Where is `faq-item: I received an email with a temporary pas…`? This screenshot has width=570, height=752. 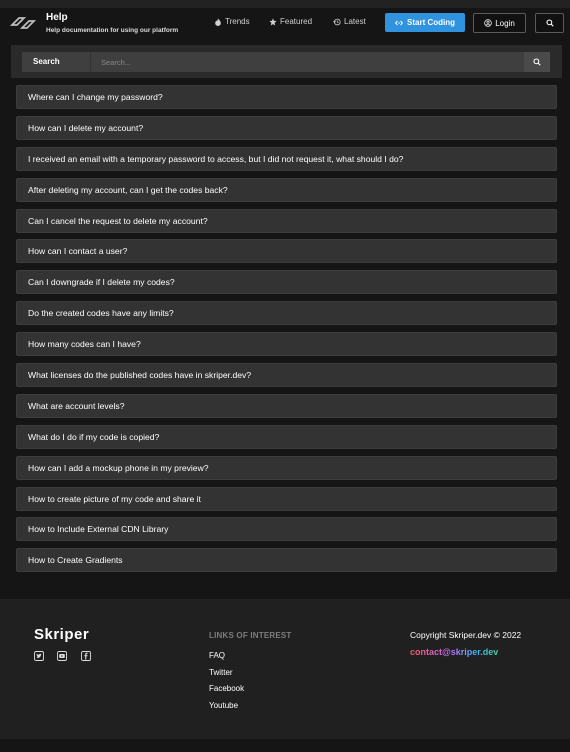
faq-item: I received an email with a temporary pas… is located at coordinates (286, 158).